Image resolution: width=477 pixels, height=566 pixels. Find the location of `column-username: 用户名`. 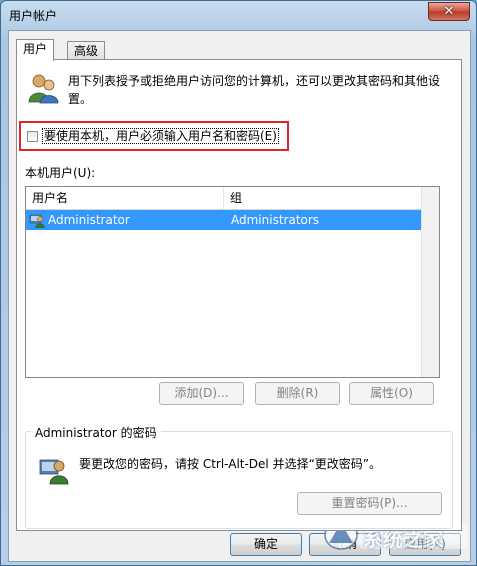

column-username: 用户名 is located at coordinates (125, 198).